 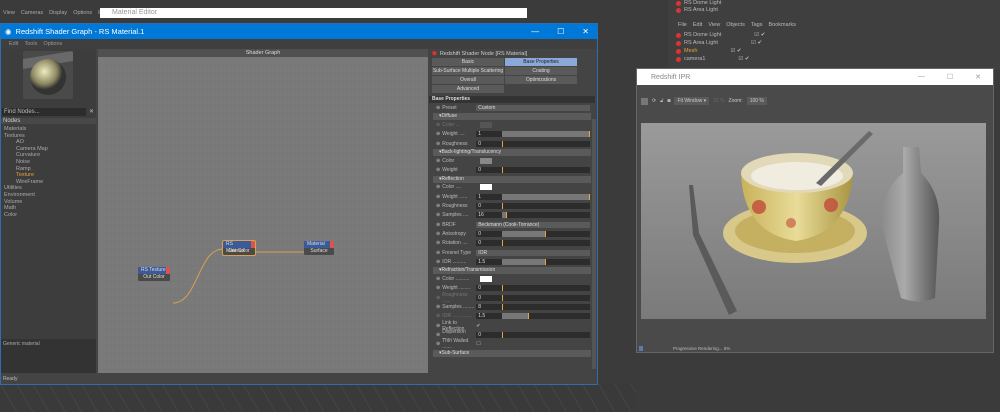 What do you see at coordinates (26, 136) in the screenshot?
I see `tree-item-textures: Textures` at bounding box center [26, 136].